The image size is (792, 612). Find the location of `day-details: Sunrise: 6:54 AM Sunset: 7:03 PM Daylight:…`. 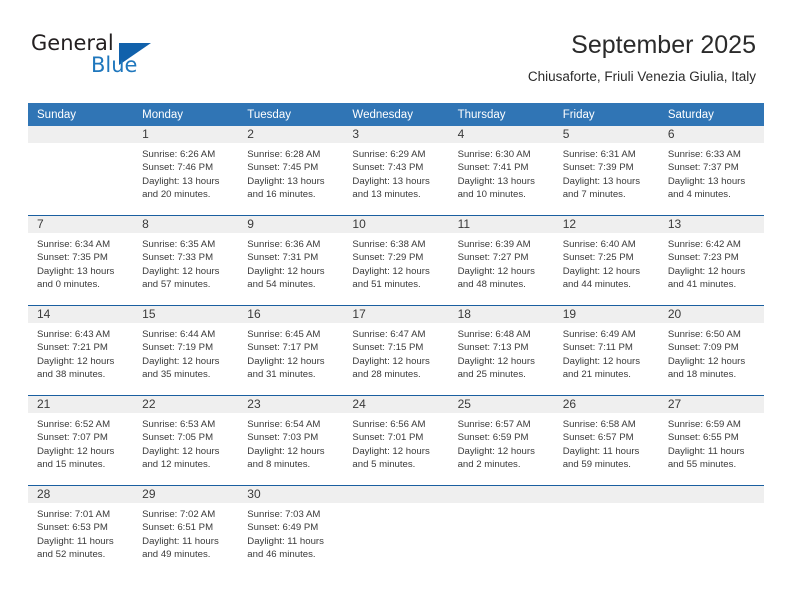

day-details: Sunrise: 6:54 AM Sunset: 7:03 PM Daylight:… is located at coordinates (290, 442).